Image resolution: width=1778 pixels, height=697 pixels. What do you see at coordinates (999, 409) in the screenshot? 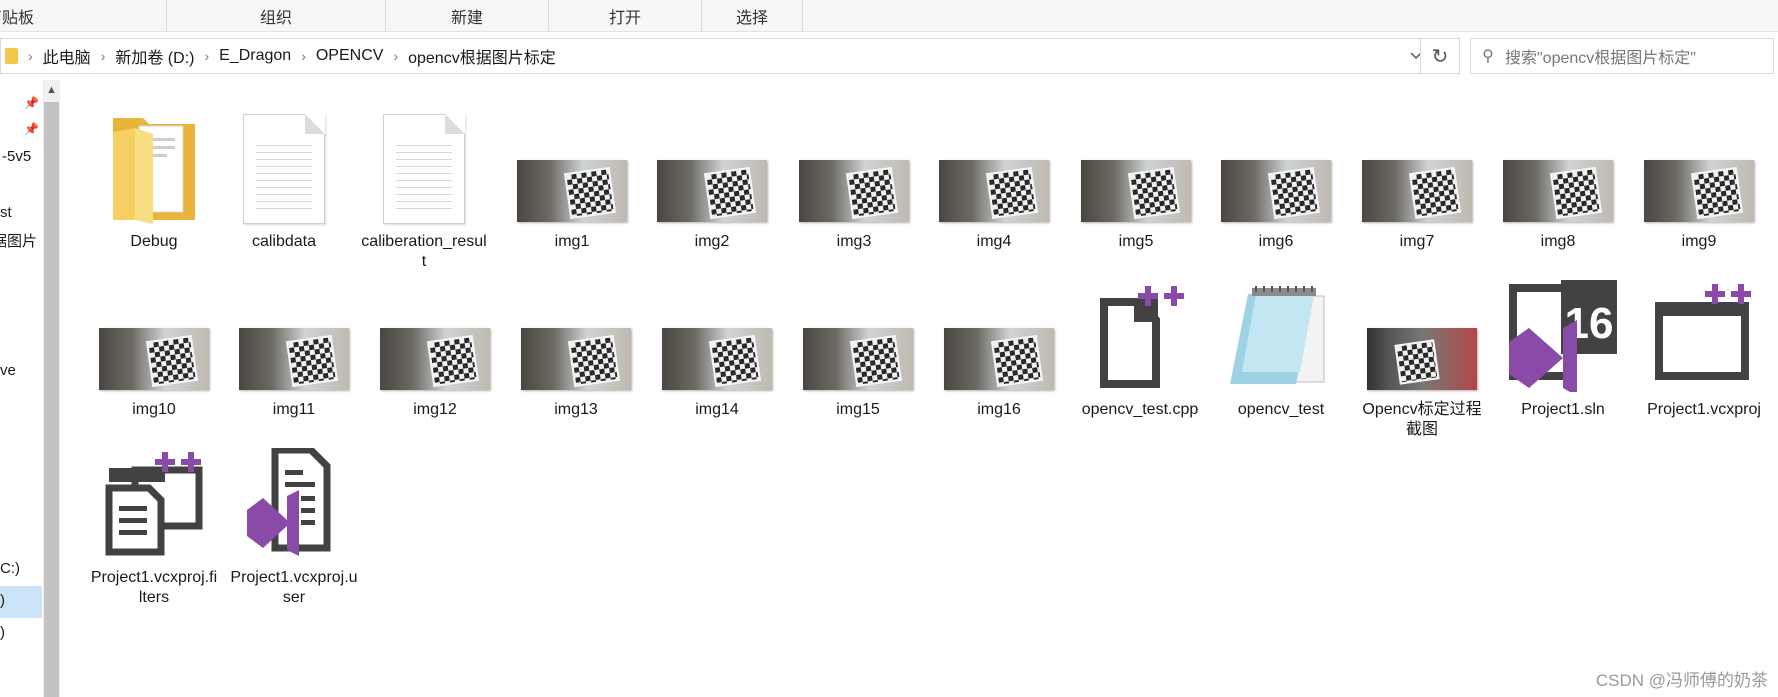
I see `file-name: img16` at bounding box center [999, 409].